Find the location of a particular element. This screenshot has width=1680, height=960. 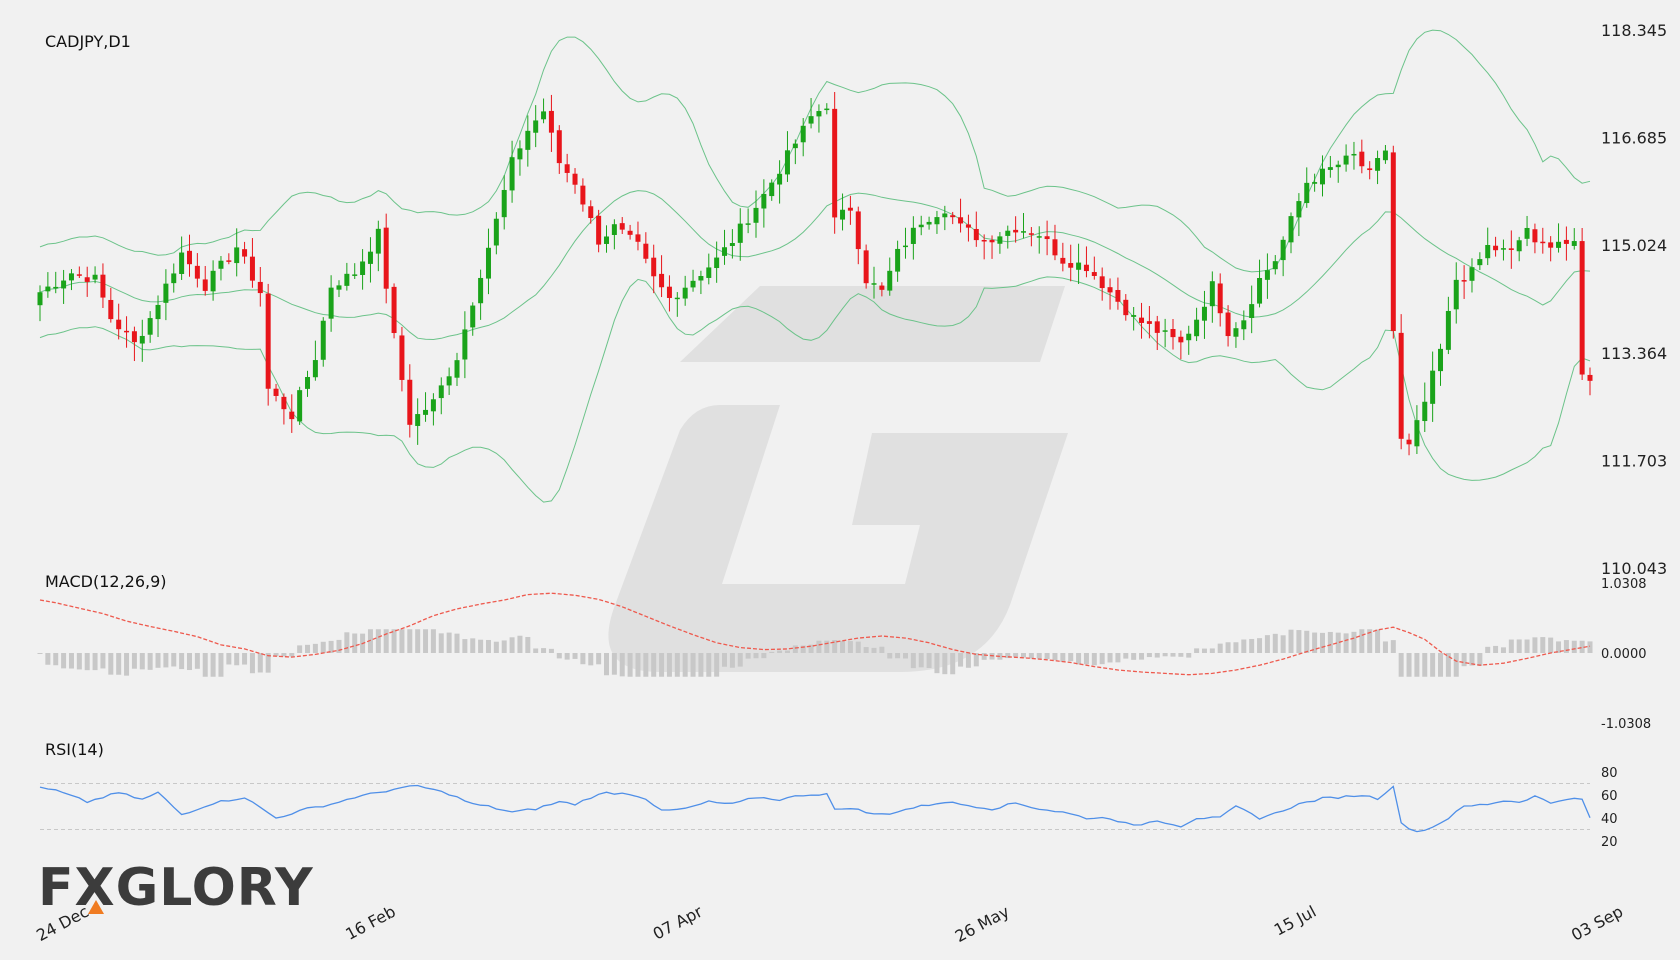

rsi-tick-label: 60 is located at coordinates (1609, 796).